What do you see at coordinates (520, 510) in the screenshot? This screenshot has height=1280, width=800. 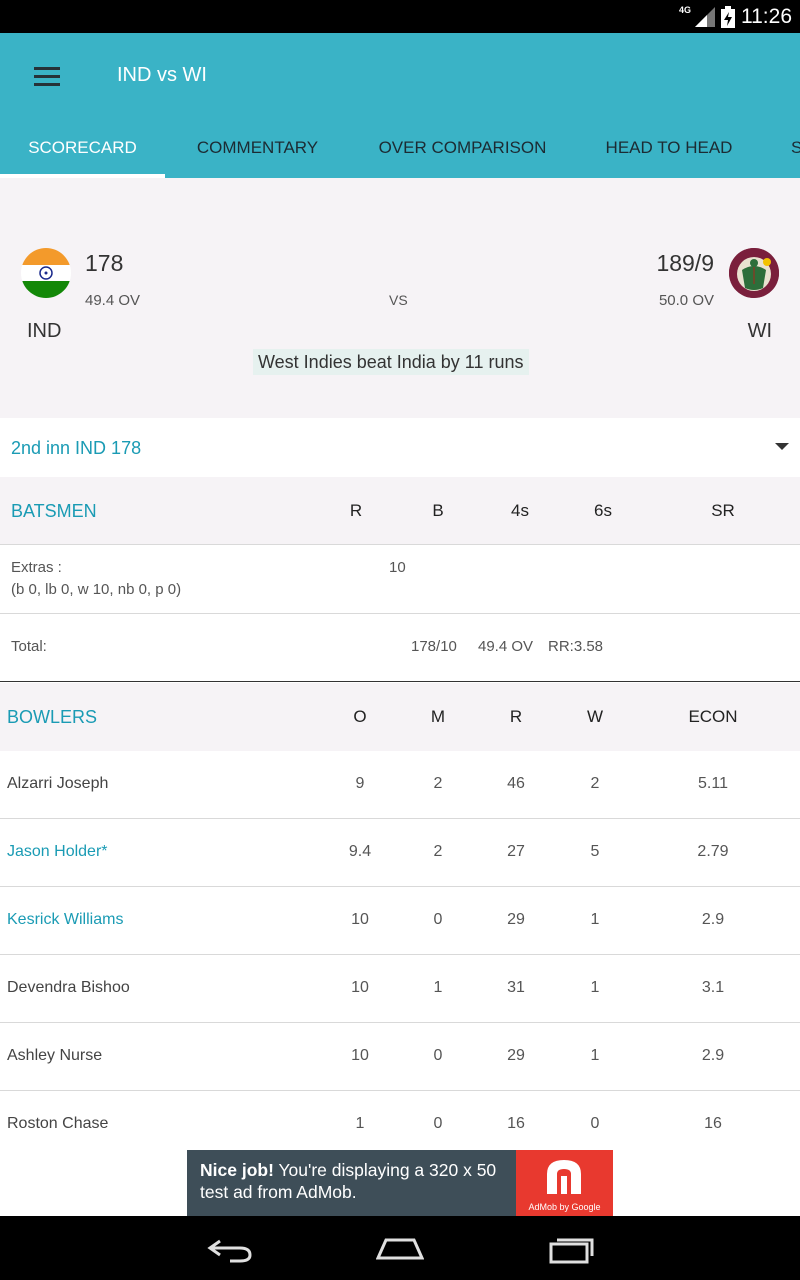 I see `batsmen-col-fours: 4s` at bounding box center [520, 510].